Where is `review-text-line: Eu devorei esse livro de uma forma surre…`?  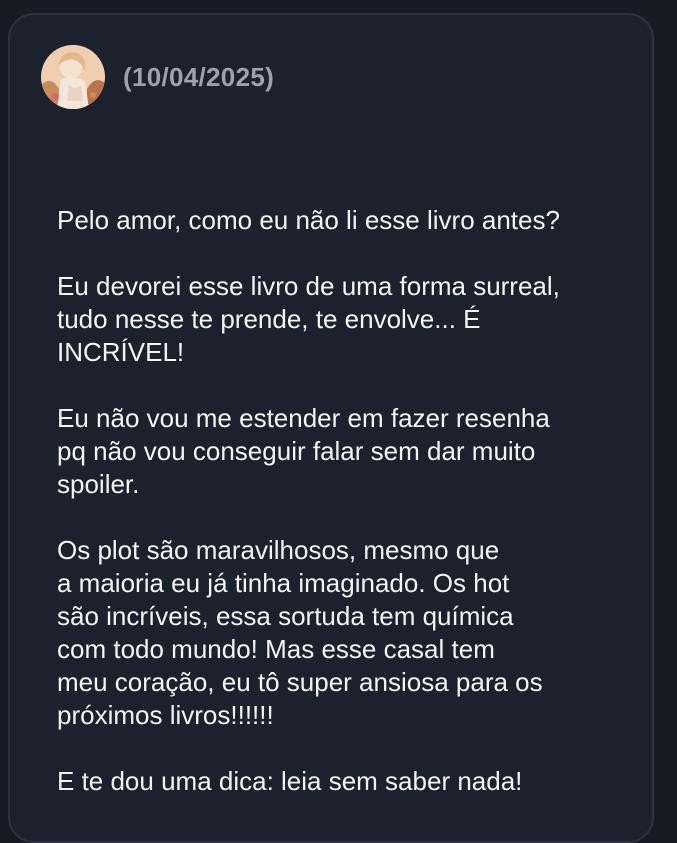 review-text-line: Eu devorei esse livro de uma forma surre… is located at coordinates (308, 286).